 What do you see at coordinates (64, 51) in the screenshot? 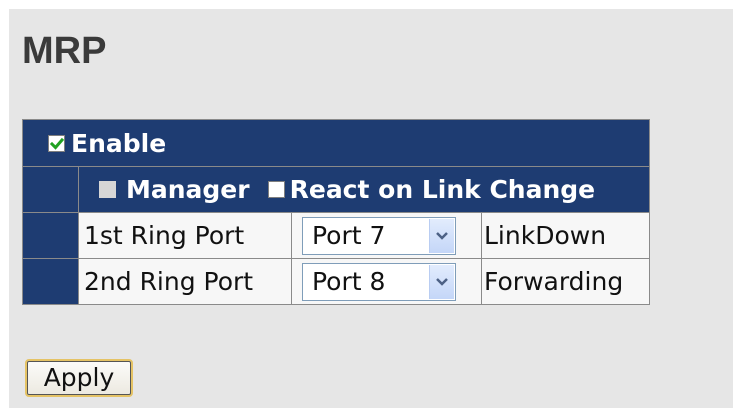
I see `page-title: MRP` at bounding box center [64, 51].